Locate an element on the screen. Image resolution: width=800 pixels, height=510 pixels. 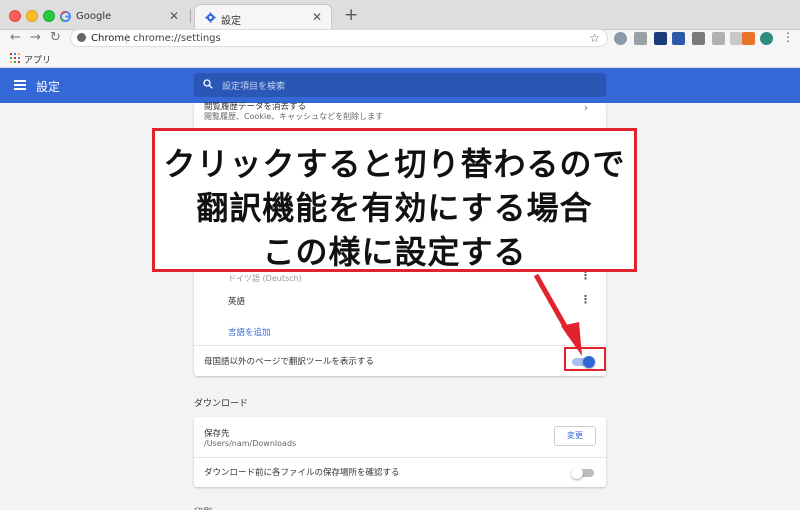
gear-icon is located at coordinates (210, 17).